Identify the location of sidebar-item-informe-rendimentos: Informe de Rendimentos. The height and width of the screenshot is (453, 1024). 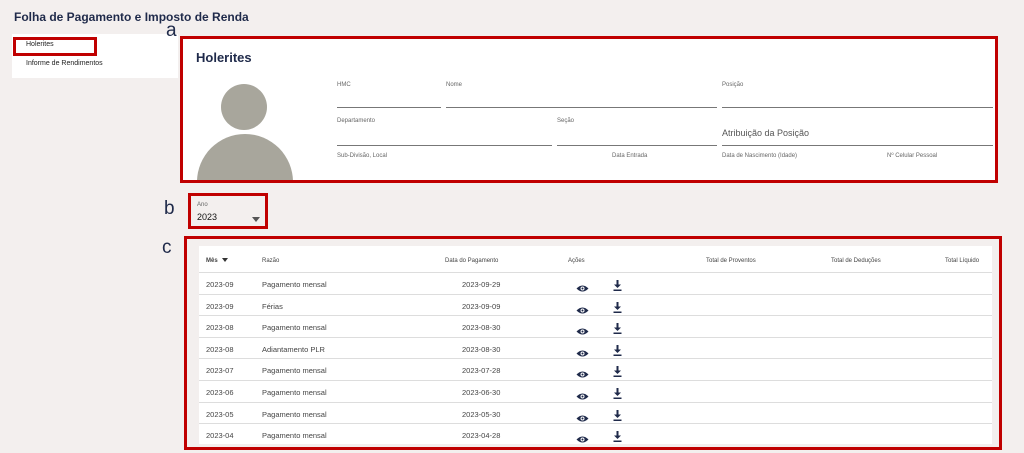
(64, 63).